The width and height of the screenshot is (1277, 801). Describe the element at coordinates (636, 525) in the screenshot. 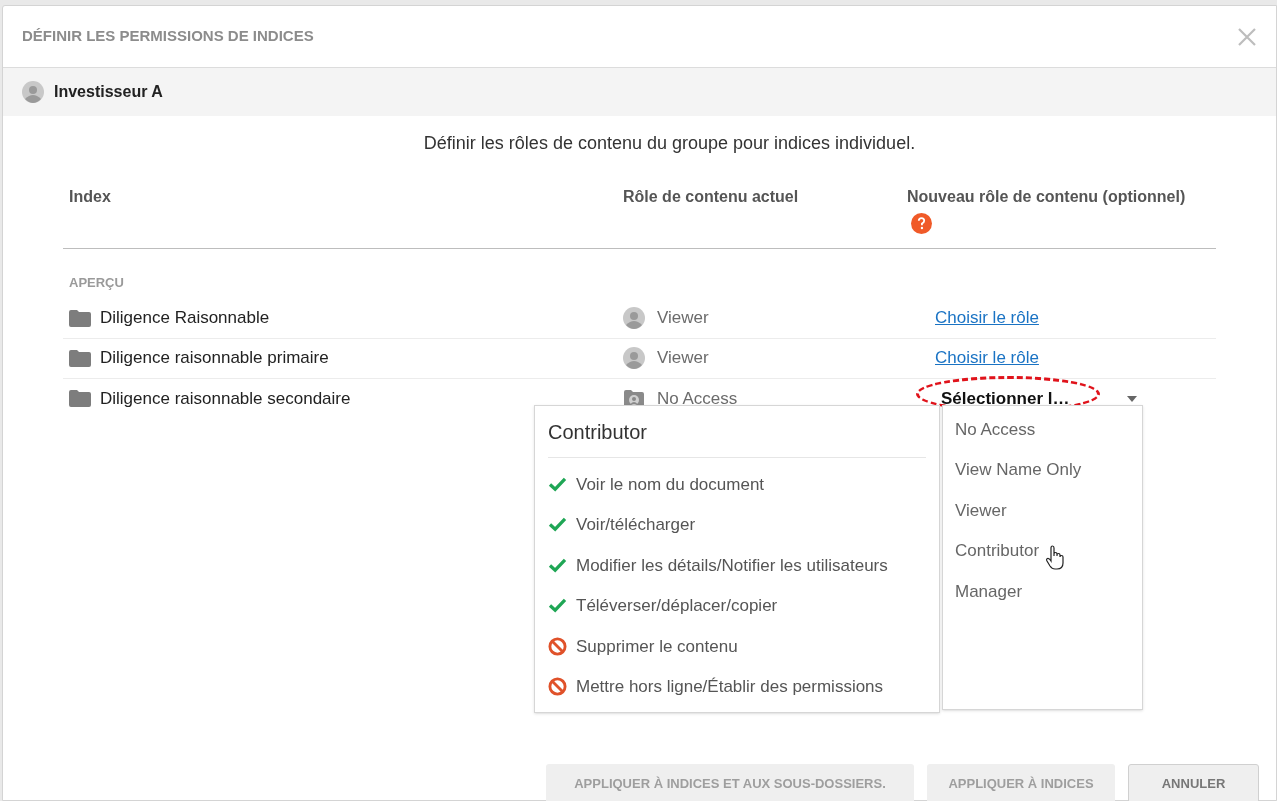

I see `permission-label: Voir/télécharger` at that location.